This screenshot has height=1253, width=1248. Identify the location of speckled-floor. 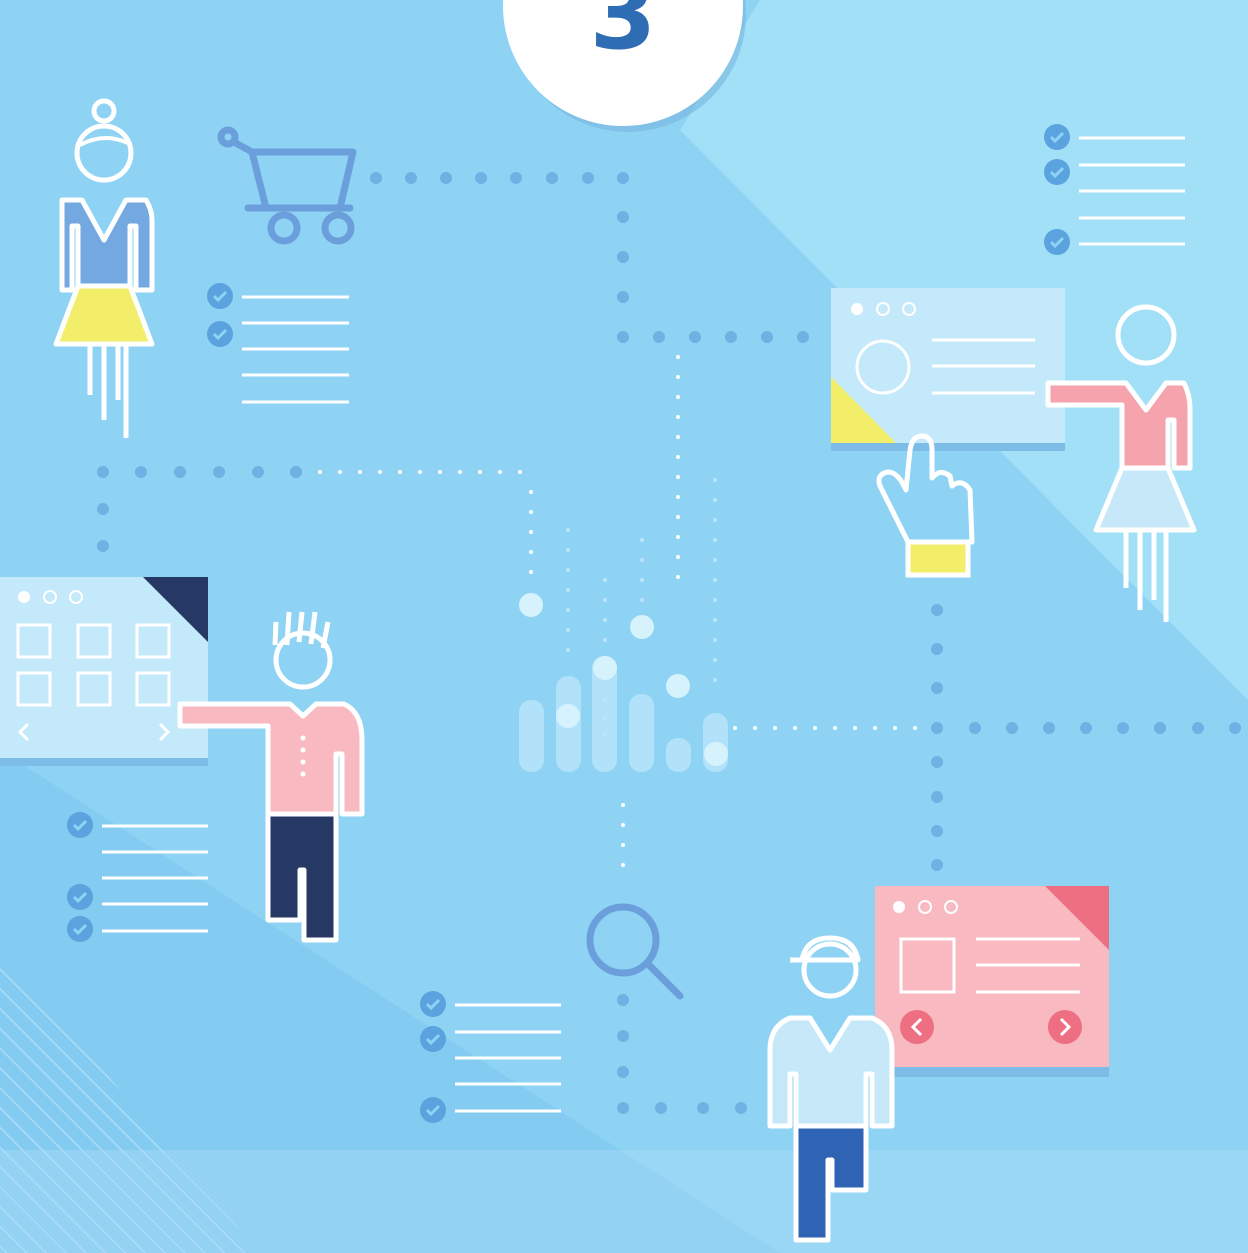
(624, 1201).